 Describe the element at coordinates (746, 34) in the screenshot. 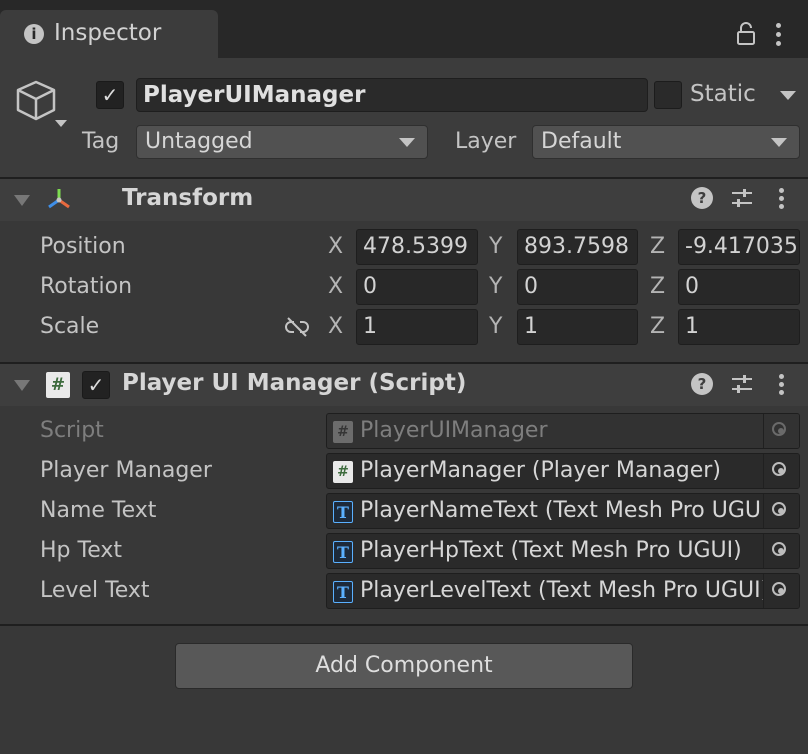

I see `lock-icon` at that location.